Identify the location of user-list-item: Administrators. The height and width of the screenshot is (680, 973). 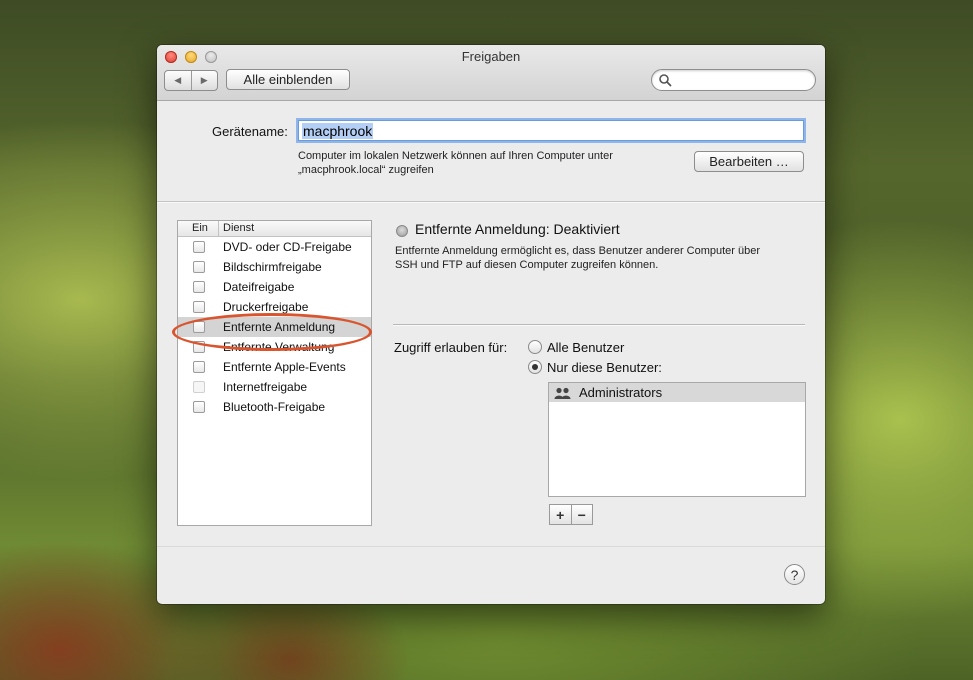
(677, 392).